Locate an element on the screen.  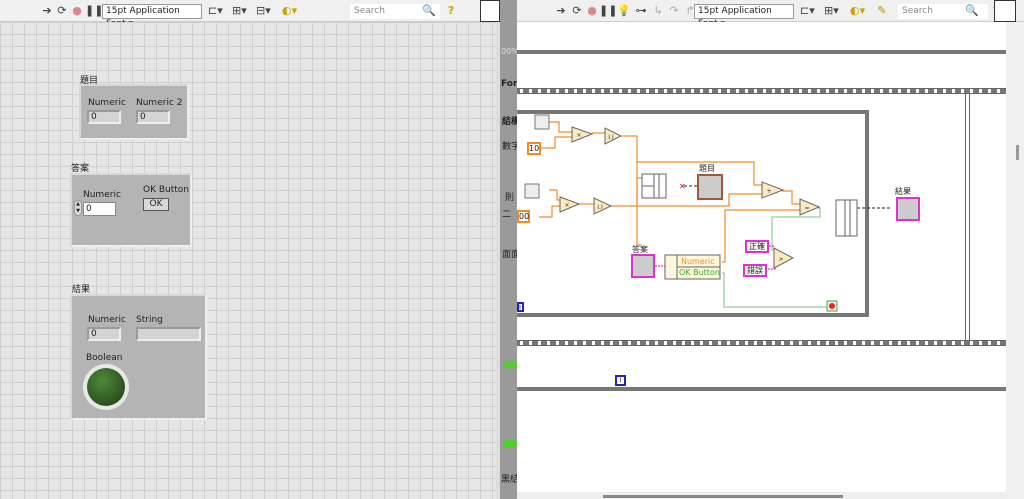
horizontal-scrollbar is located at coordinates (761, 495).